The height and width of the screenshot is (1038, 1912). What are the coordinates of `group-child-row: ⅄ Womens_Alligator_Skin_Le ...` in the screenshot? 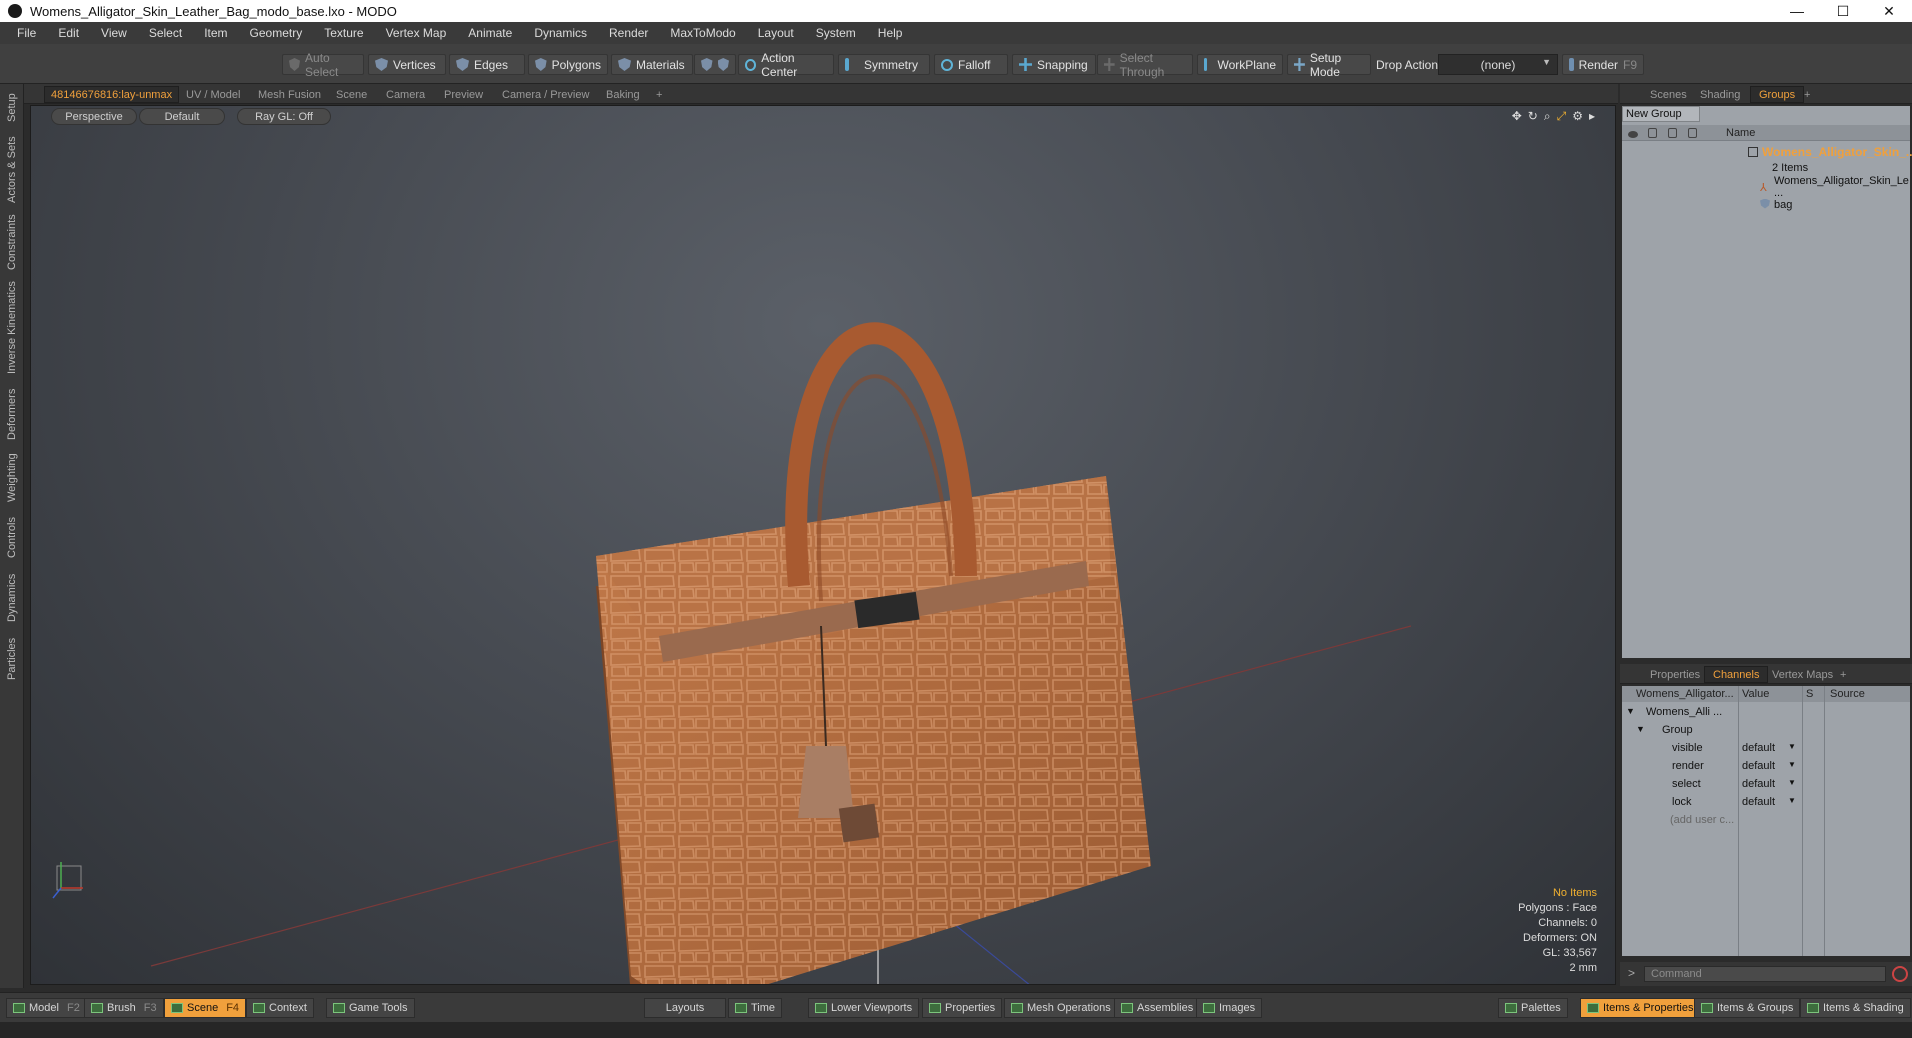 It's located at (1766, 187).